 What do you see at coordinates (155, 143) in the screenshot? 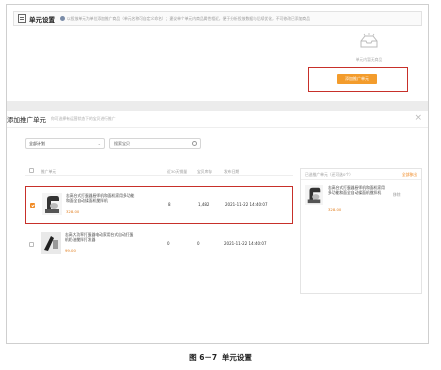
I see `search-input: 搜索宝贝` at bounding box center [155, 143].